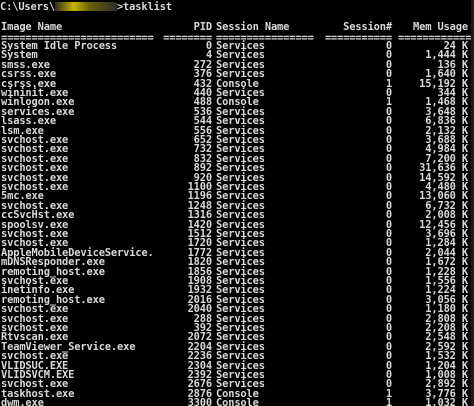 This screenshot has width=474, height=406. I want to click on prompt-command: >tasklist, so click(144, 7).